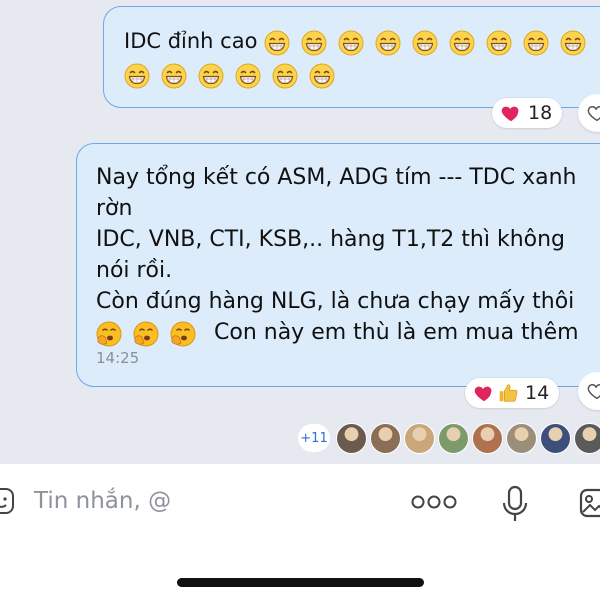  I want to click on sticker-icon, so click(8, 501).